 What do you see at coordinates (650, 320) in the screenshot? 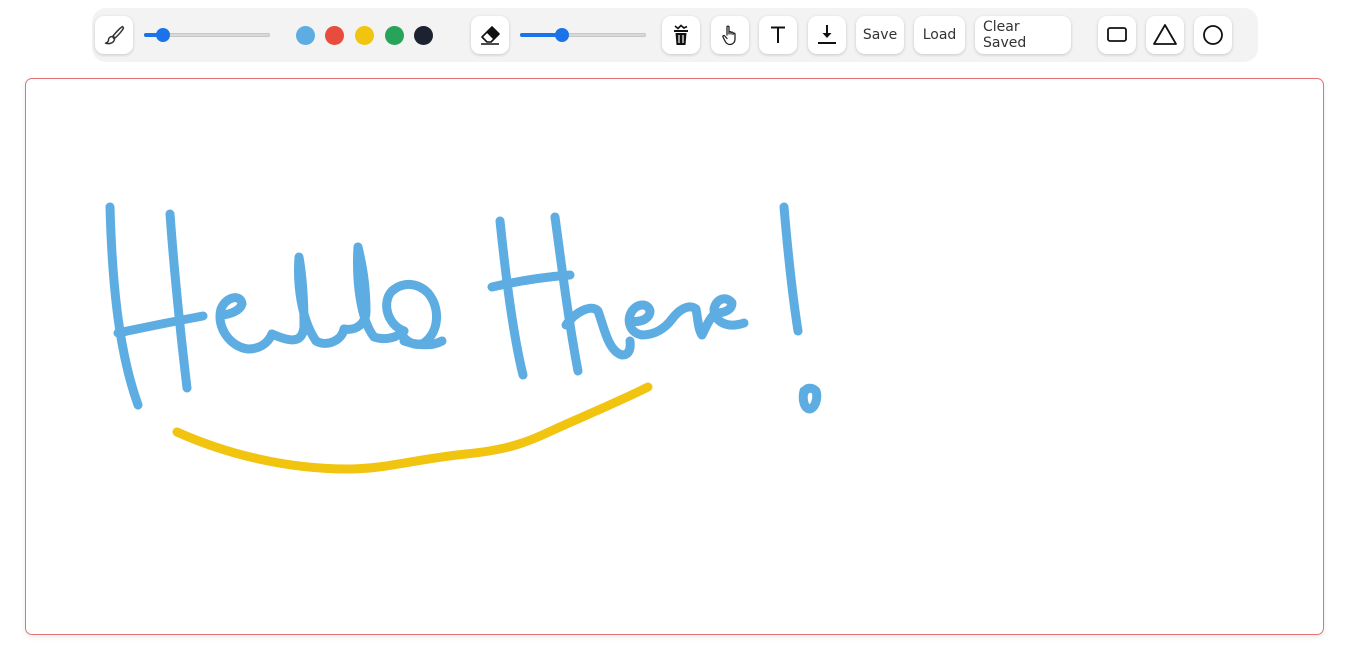
I see `handwriting-stroke-e-second` at bounding box center [650, 320].